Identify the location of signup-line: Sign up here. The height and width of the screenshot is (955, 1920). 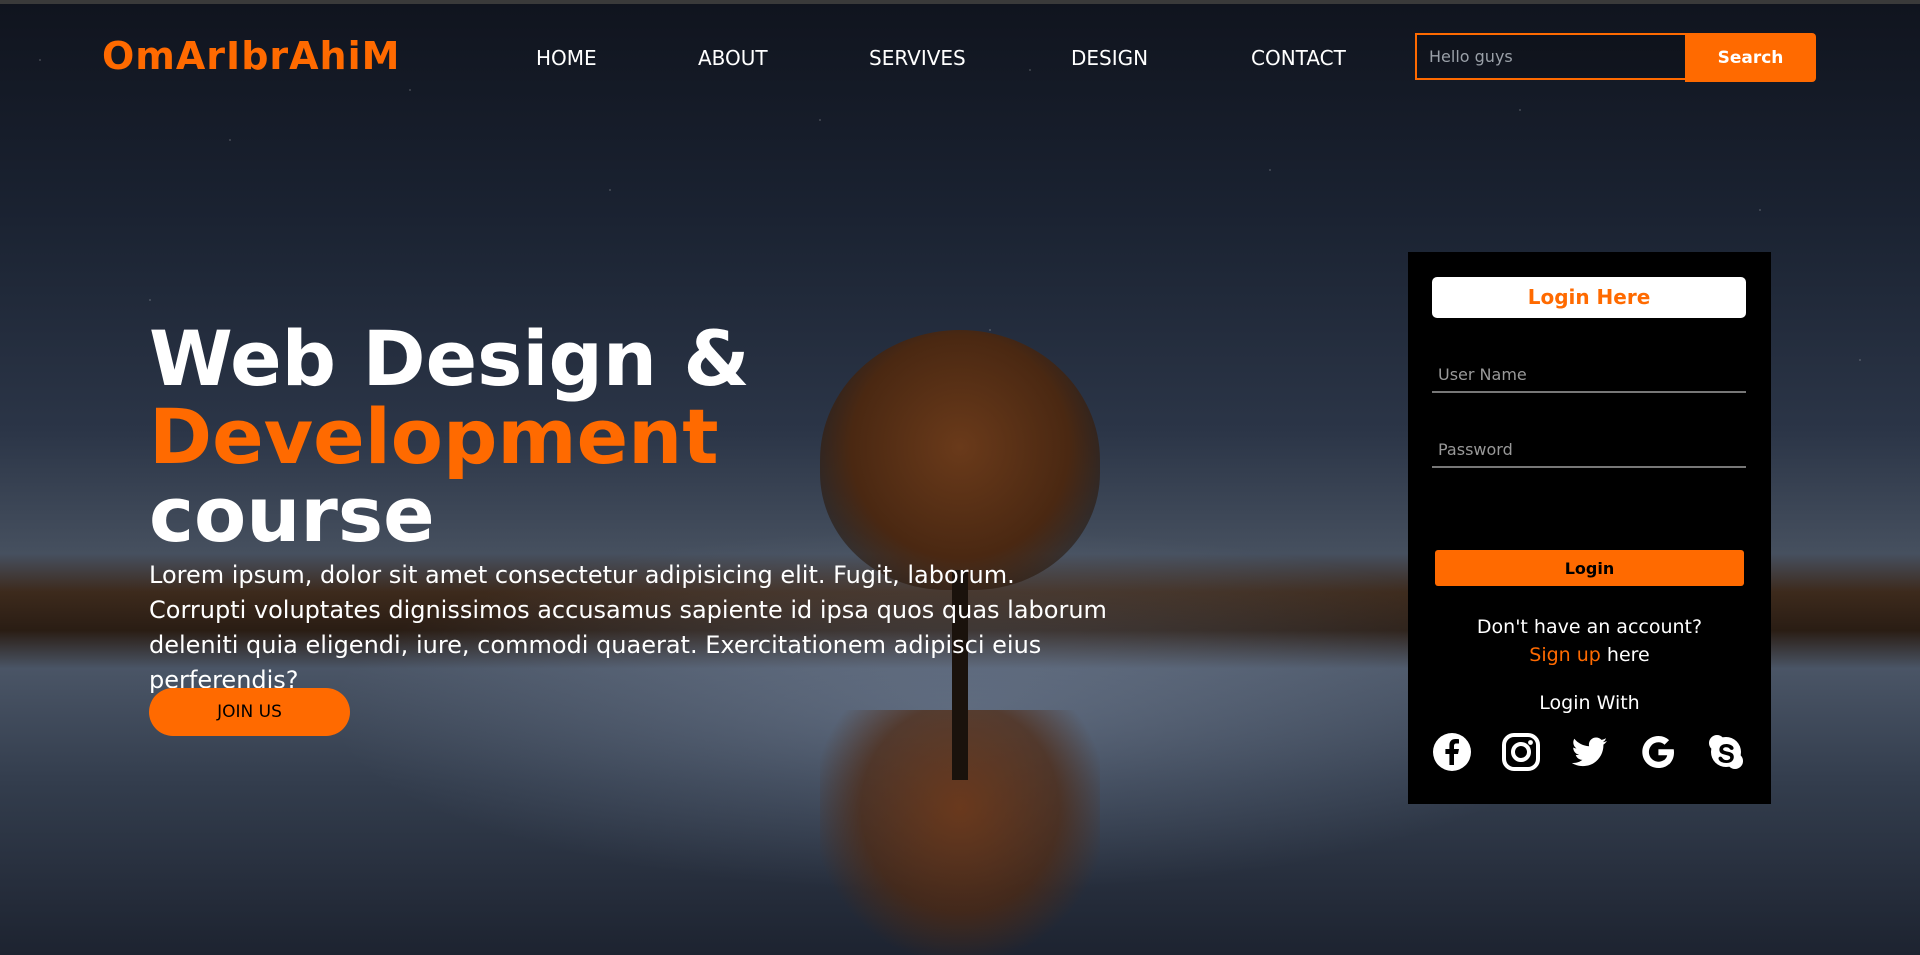
(1589, 655).